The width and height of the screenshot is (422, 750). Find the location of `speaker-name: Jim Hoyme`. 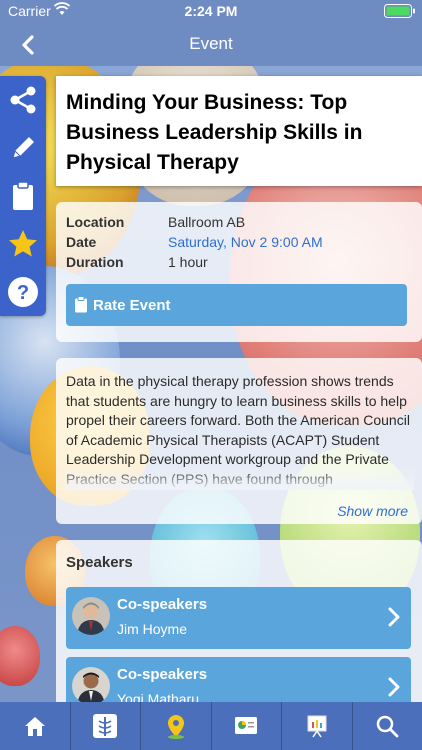

speaker-name: Jim Hoyme is located at coordinates (152, 629).